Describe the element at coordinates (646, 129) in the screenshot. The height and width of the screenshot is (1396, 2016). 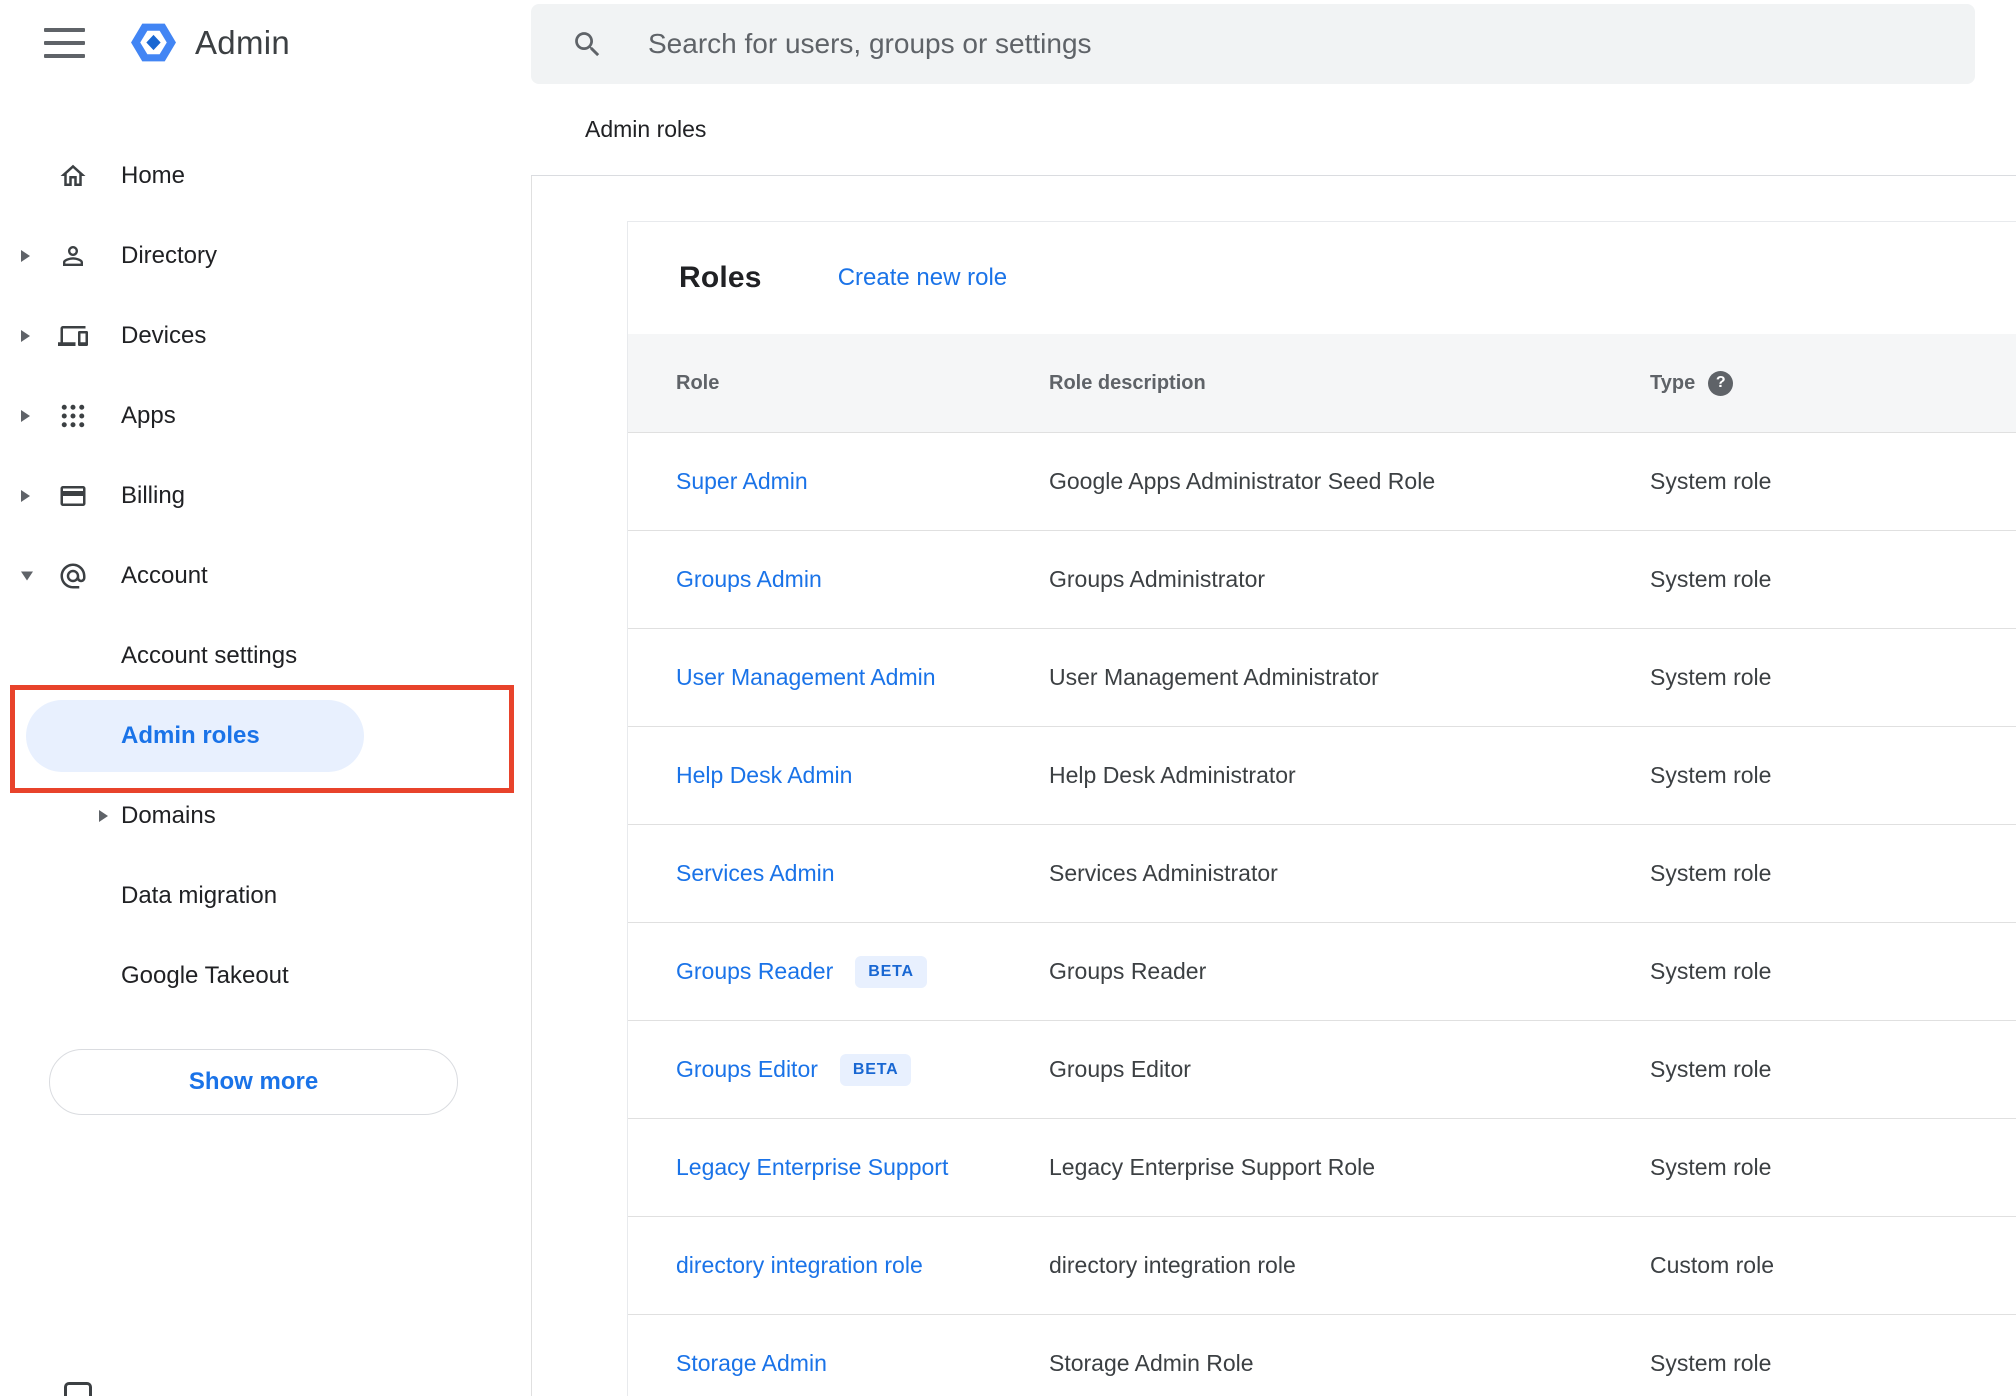
I see `breadcrumb: Admin roles` at that location.